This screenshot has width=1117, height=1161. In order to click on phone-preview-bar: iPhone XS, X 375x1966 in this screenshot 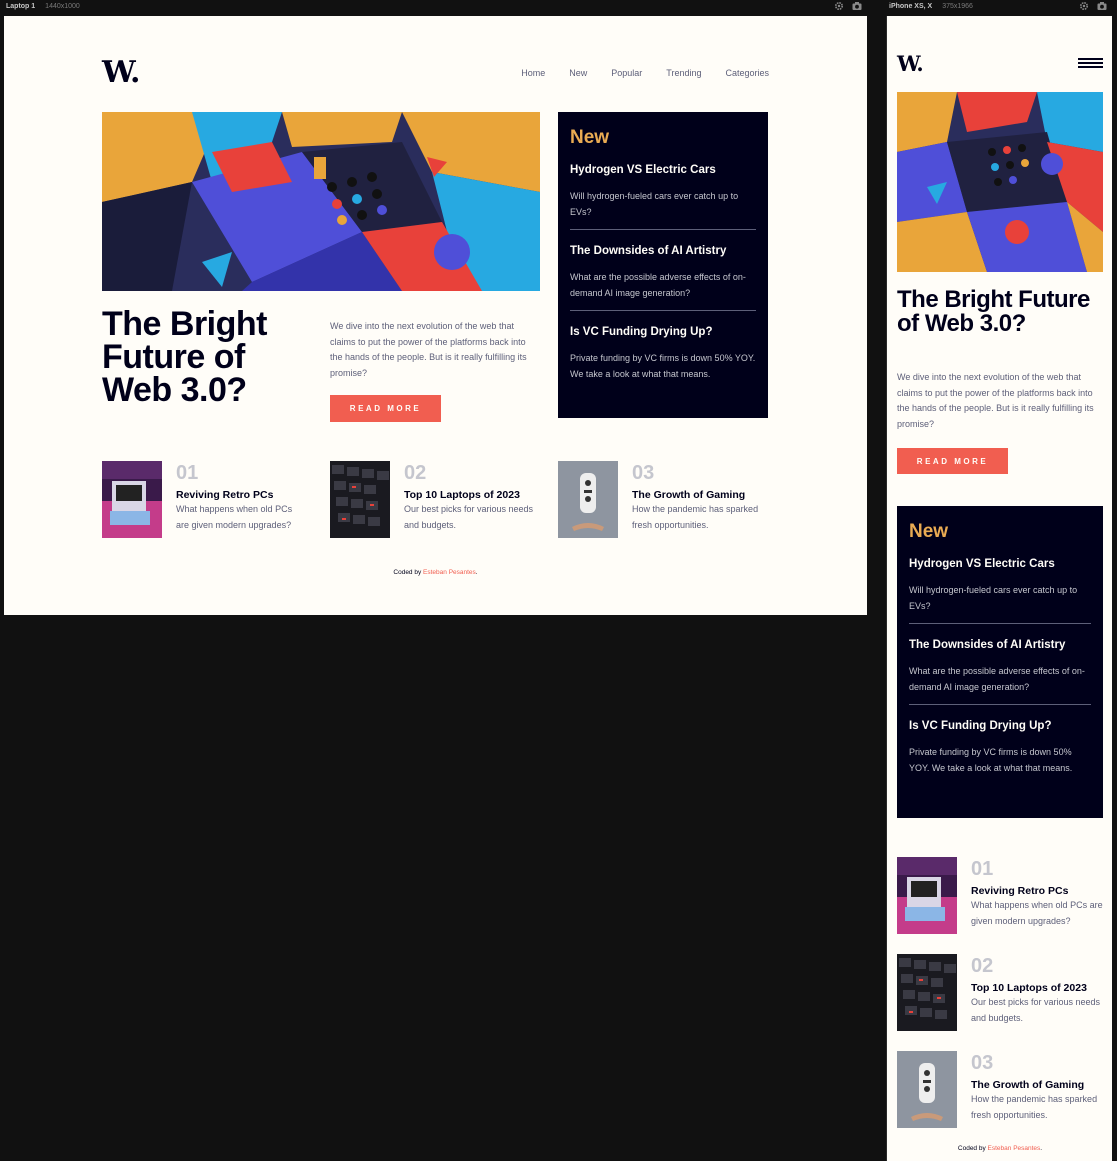, I will do `click(928, 6)`.